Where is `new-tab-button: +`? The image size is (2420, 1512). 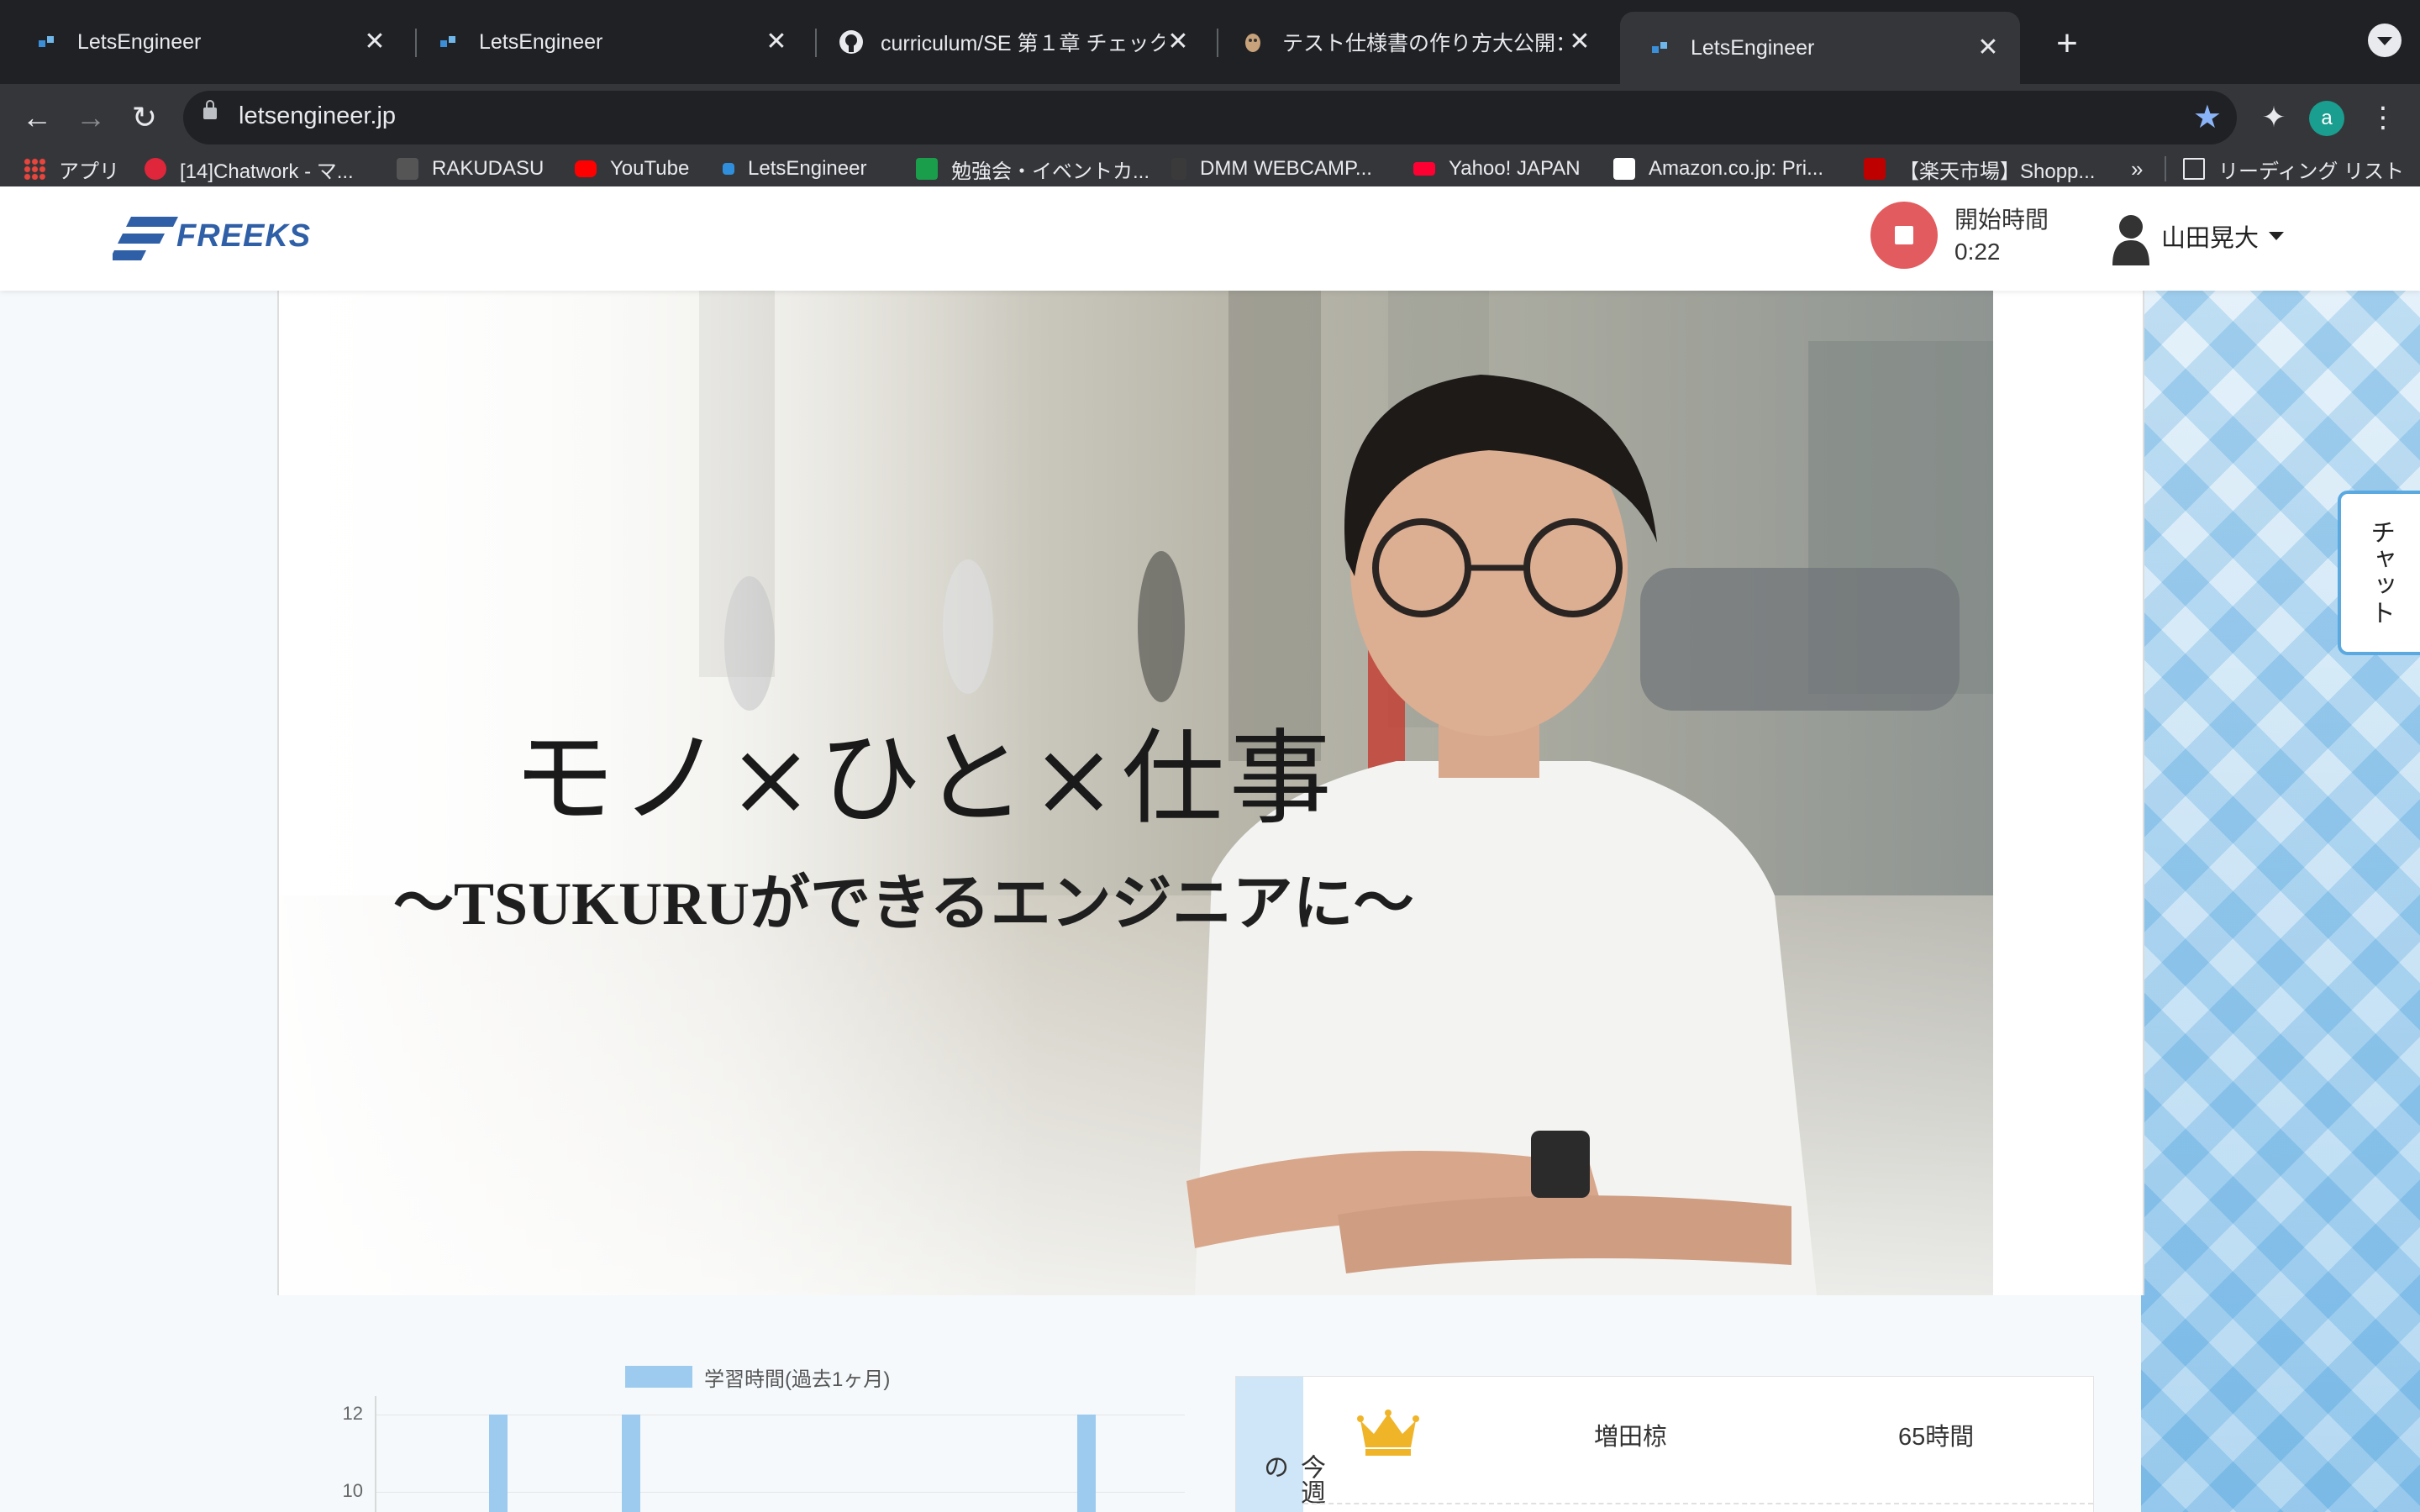 new-tab-button: + is located at coordinates (2067, 43).